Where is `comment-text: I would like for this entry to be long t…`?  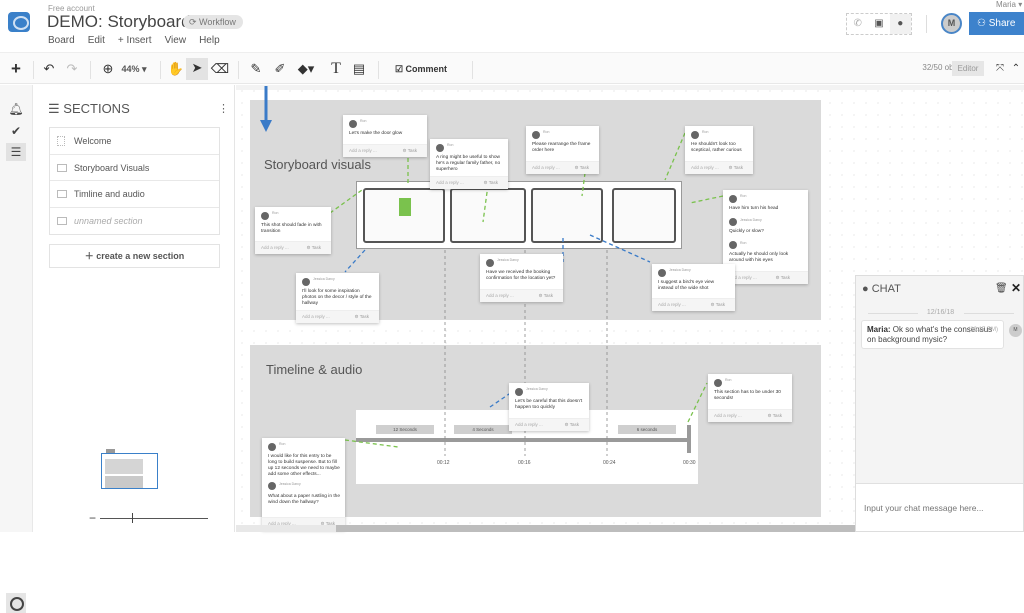 comment-text: I would like for this entry to be long t… is located at coordinates (304, 465).